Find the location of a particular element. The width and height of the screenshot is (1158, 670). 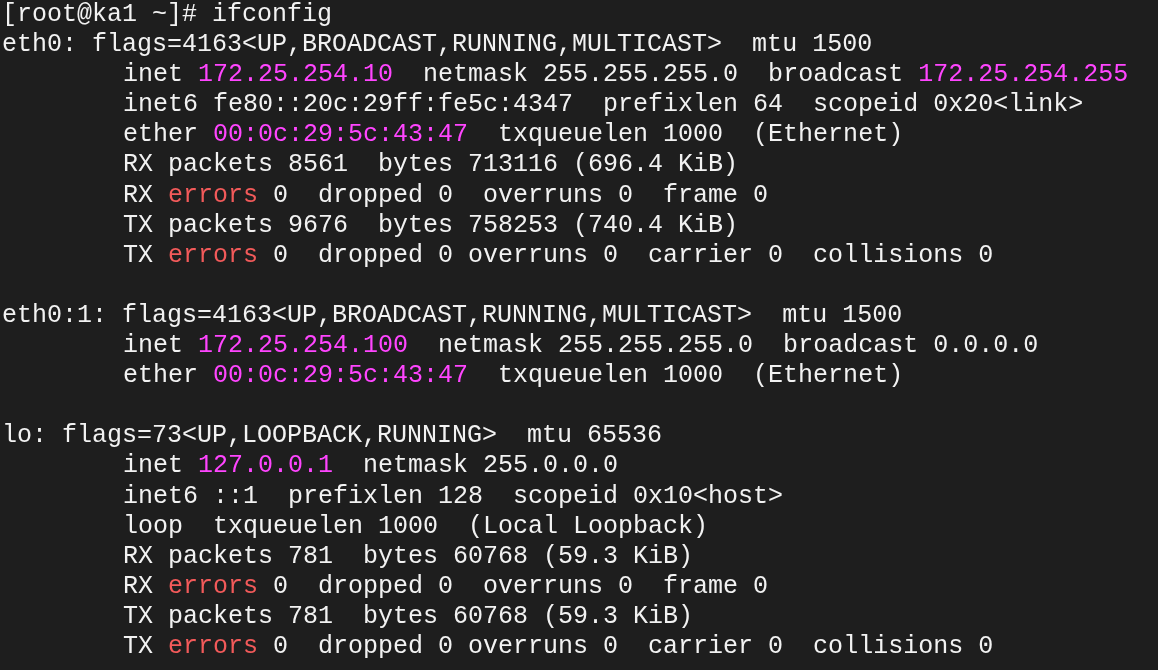

terminal-line: TX packets 9676 bytes 758253 (740.4 KiB) is located at coordinates (431, 225).